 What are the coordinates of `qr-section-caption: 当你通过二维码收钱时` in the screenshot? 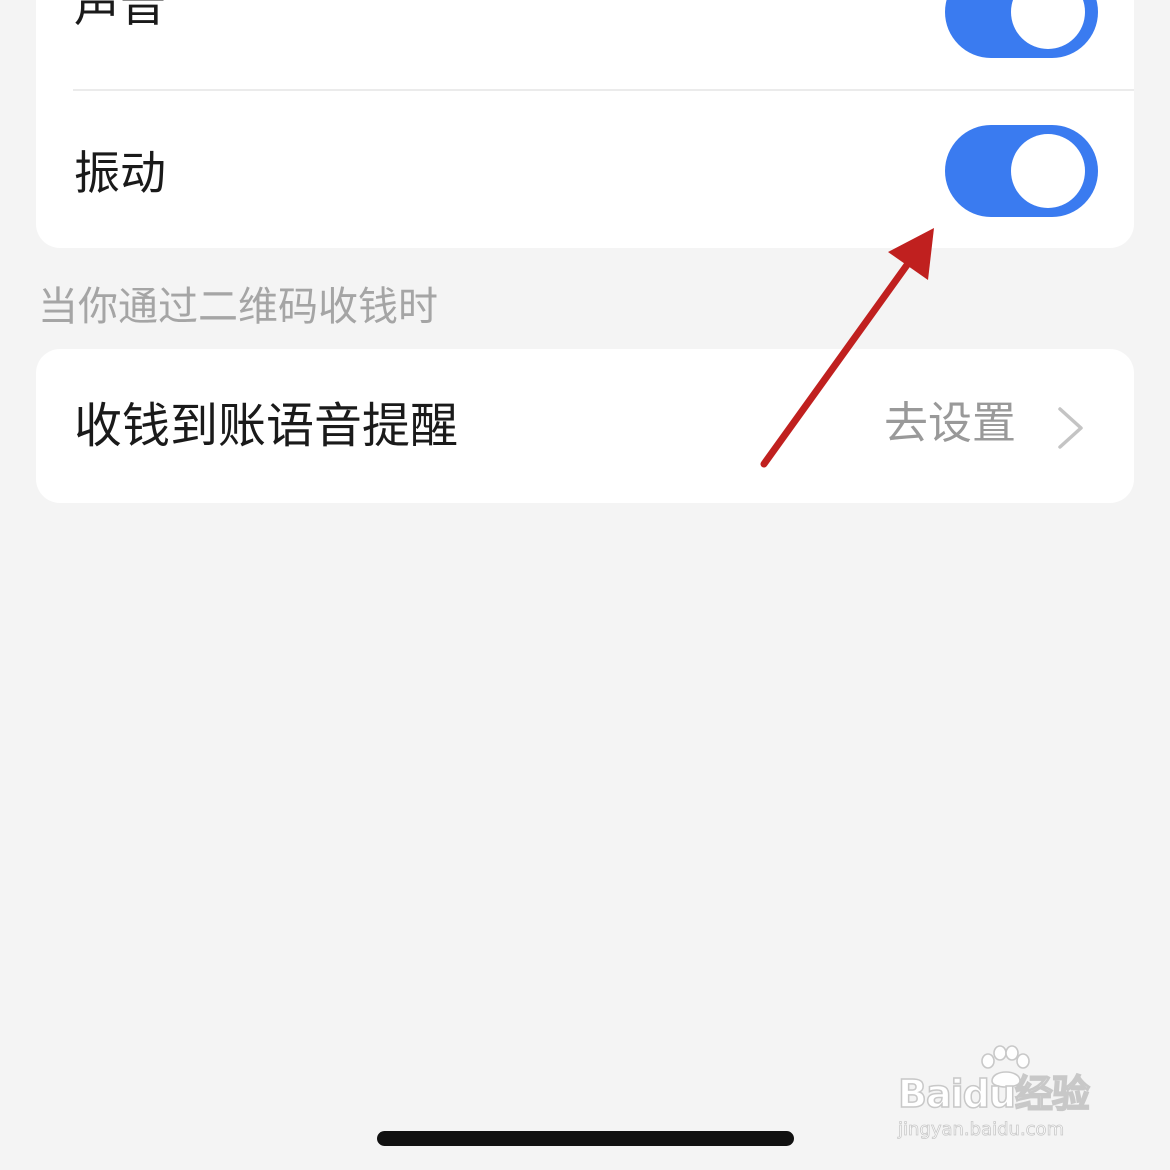 It's located at (238, 307).